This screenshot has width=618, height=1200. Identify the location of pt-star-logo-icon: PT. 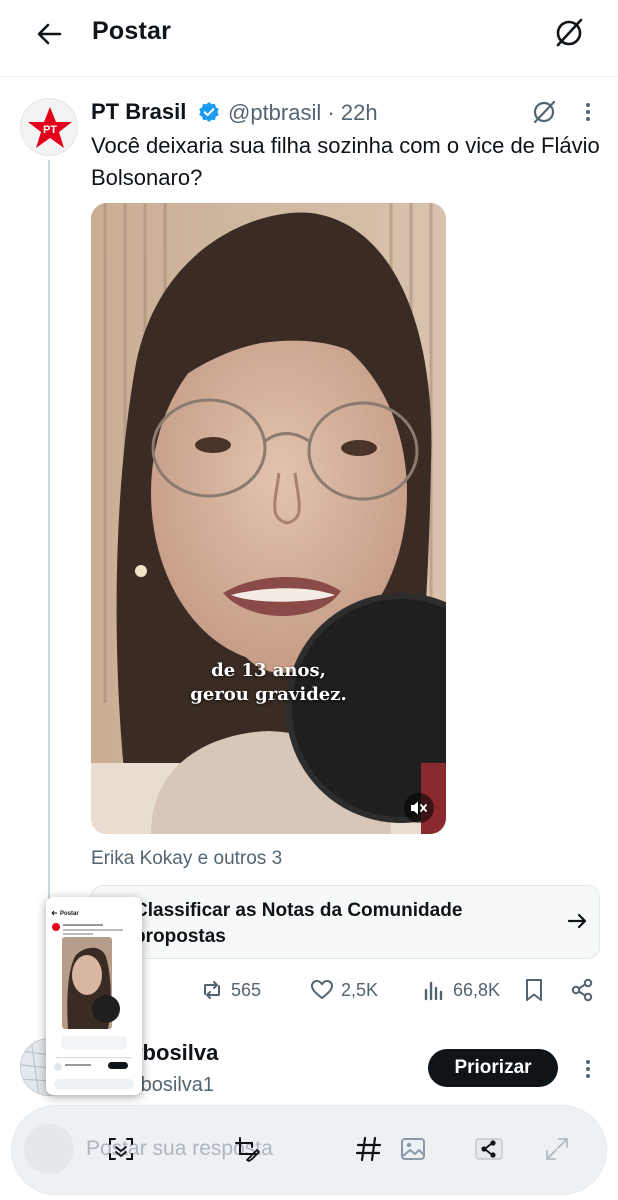
(50, 127).